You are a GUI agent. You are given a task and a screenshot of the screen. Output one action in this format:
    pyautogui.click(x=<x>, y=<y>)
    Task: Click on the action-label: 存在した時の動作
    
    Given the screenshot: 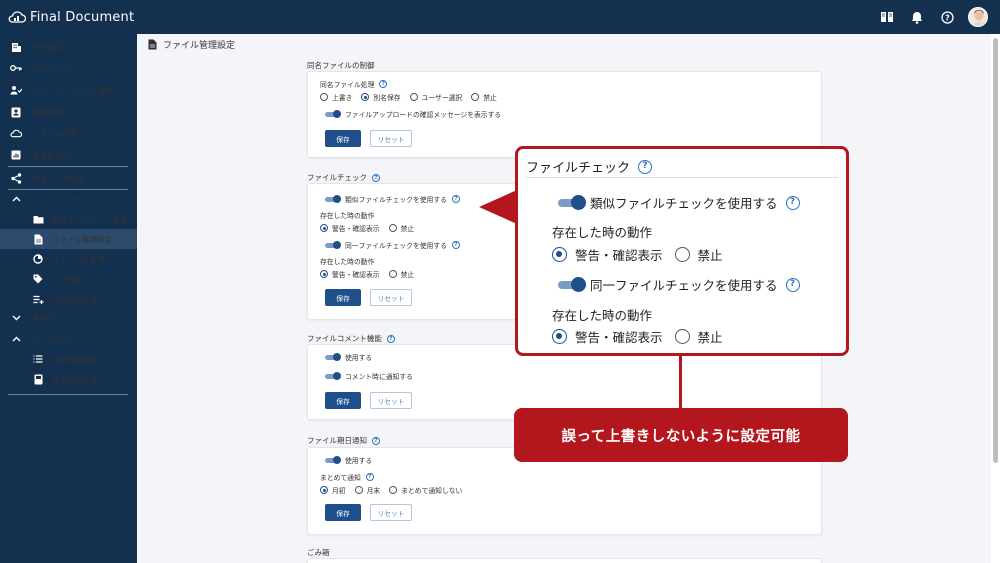 What is the action you would take?
    pyautogui.click(x=347, y=216)
    